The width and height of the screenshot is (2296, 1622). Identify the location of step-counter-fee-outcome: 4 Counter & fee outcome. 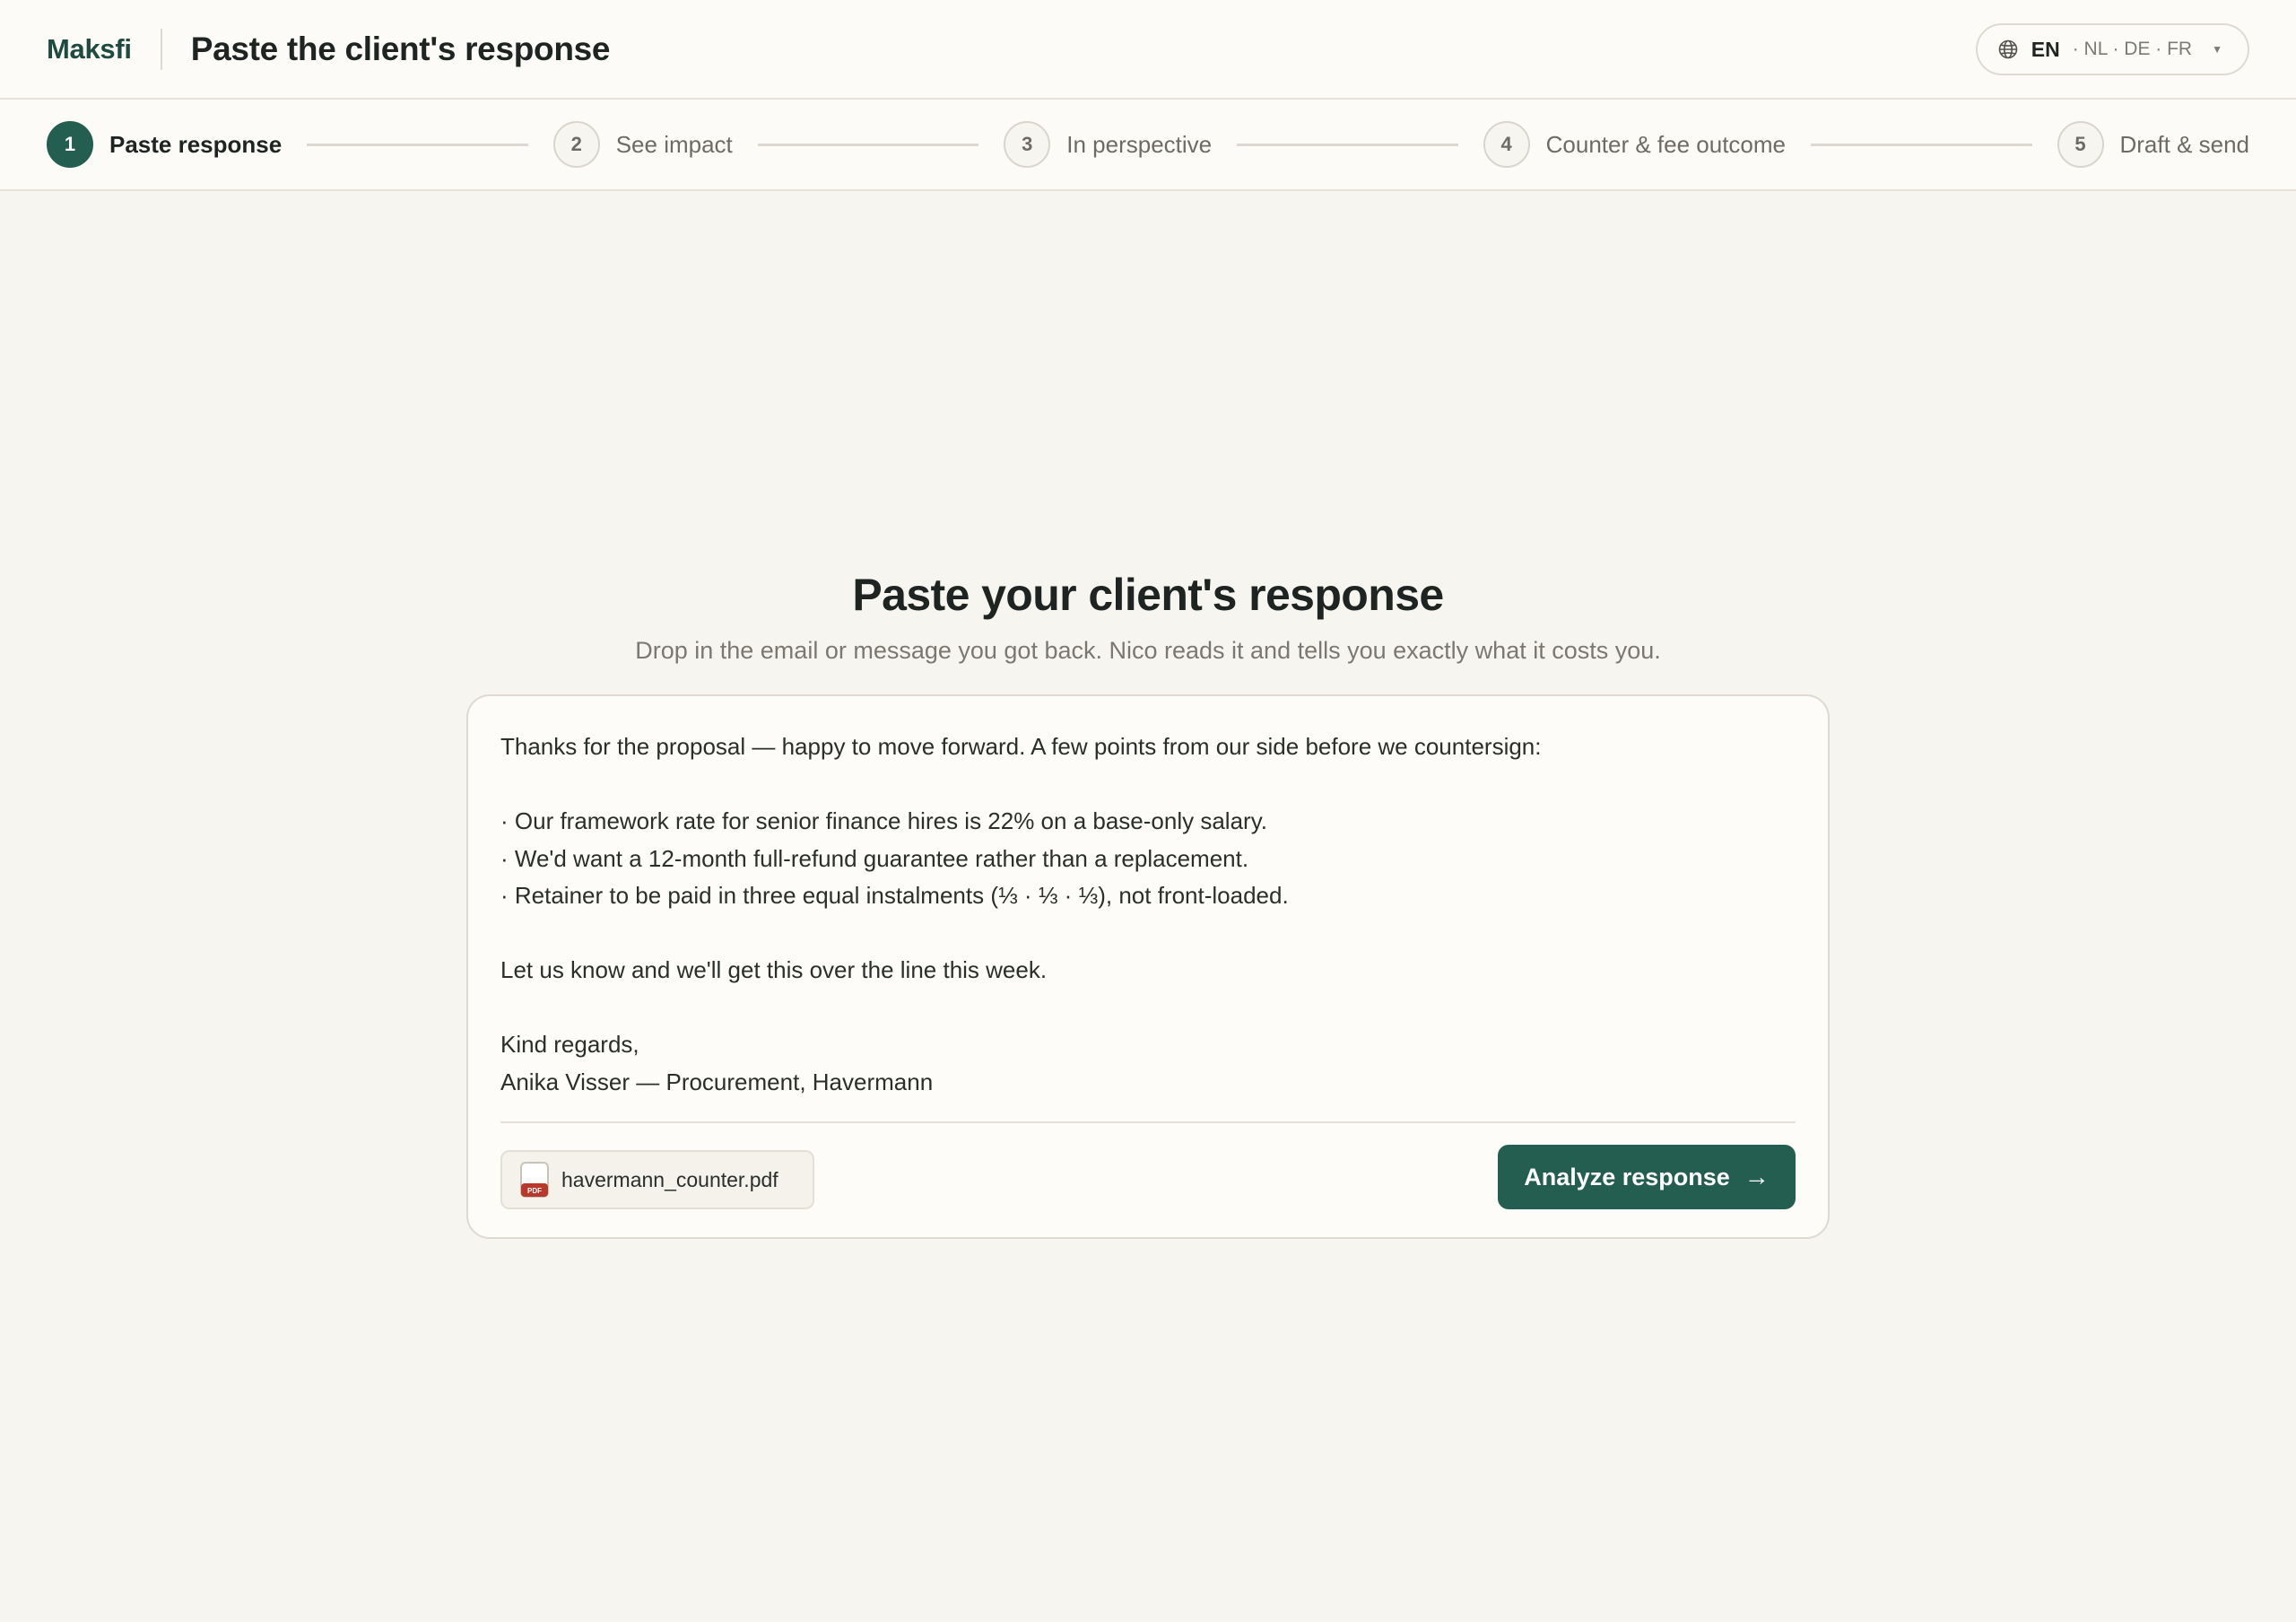
(1634, 144).